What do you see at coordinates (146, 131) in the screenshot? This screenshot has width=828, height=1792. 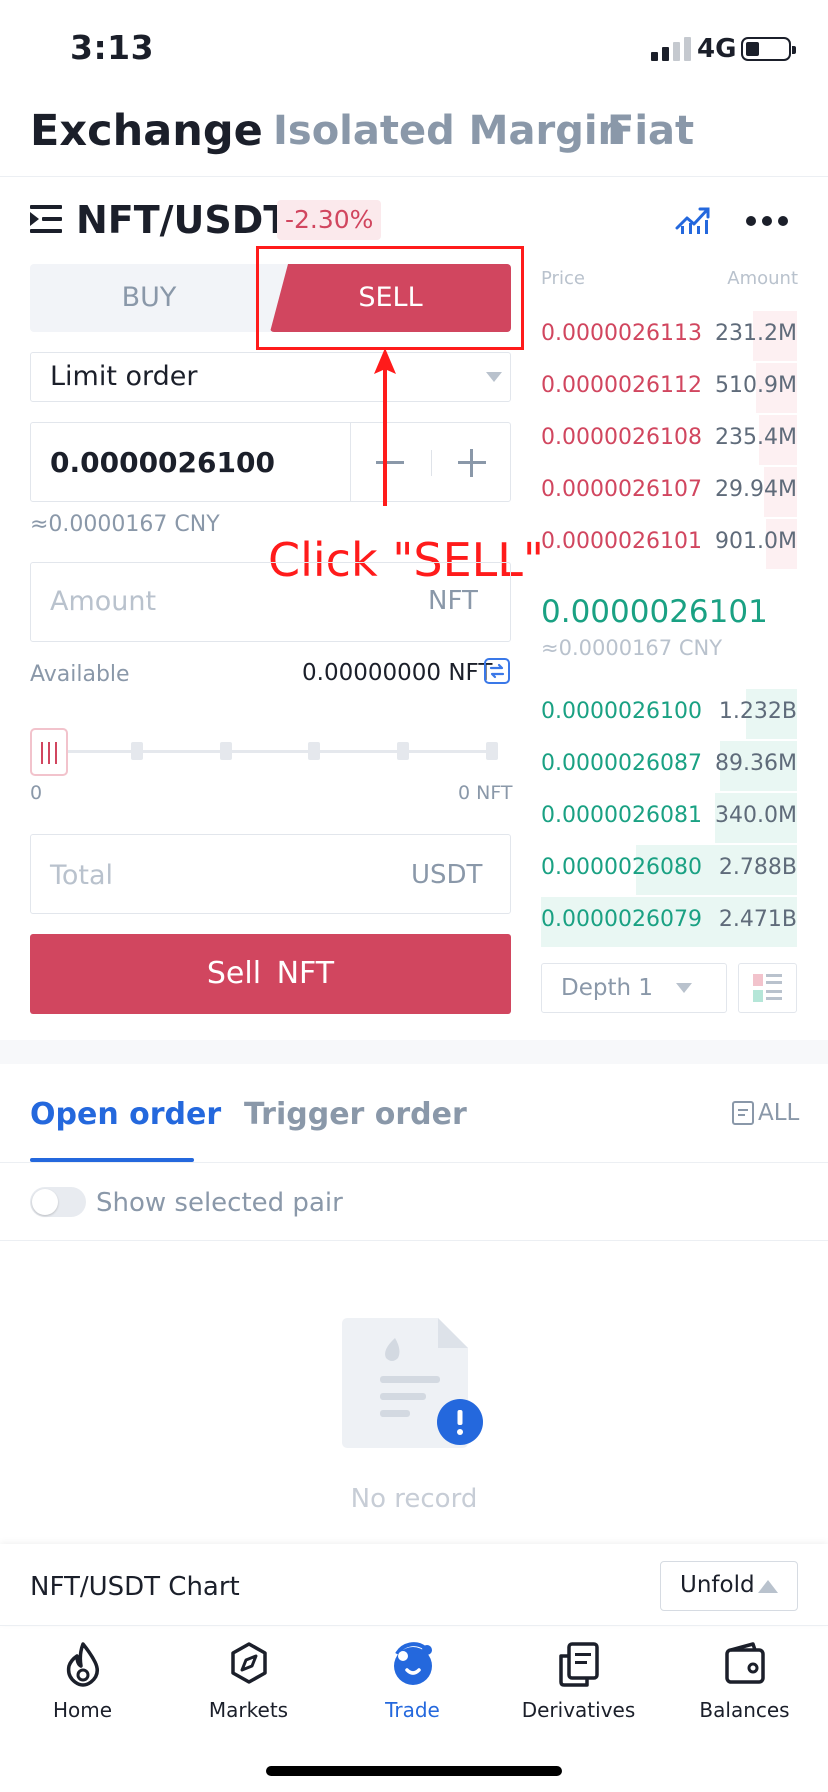 I see `tab-exchange: Exchange` at bounding box center [146, 131].